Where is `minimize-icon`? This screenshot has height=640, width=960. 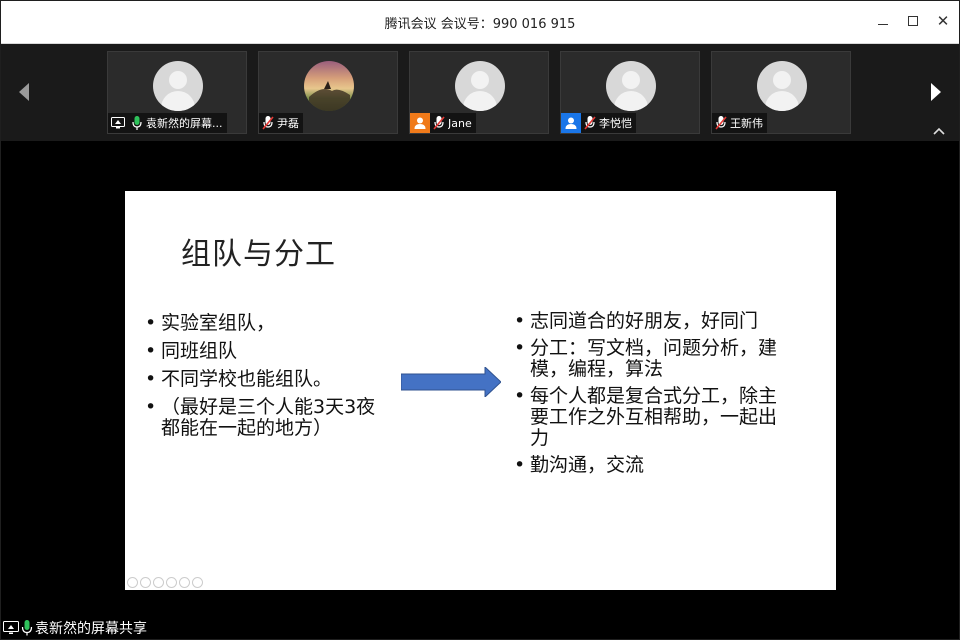
minimize-icon is located at coordinates (883, 24).